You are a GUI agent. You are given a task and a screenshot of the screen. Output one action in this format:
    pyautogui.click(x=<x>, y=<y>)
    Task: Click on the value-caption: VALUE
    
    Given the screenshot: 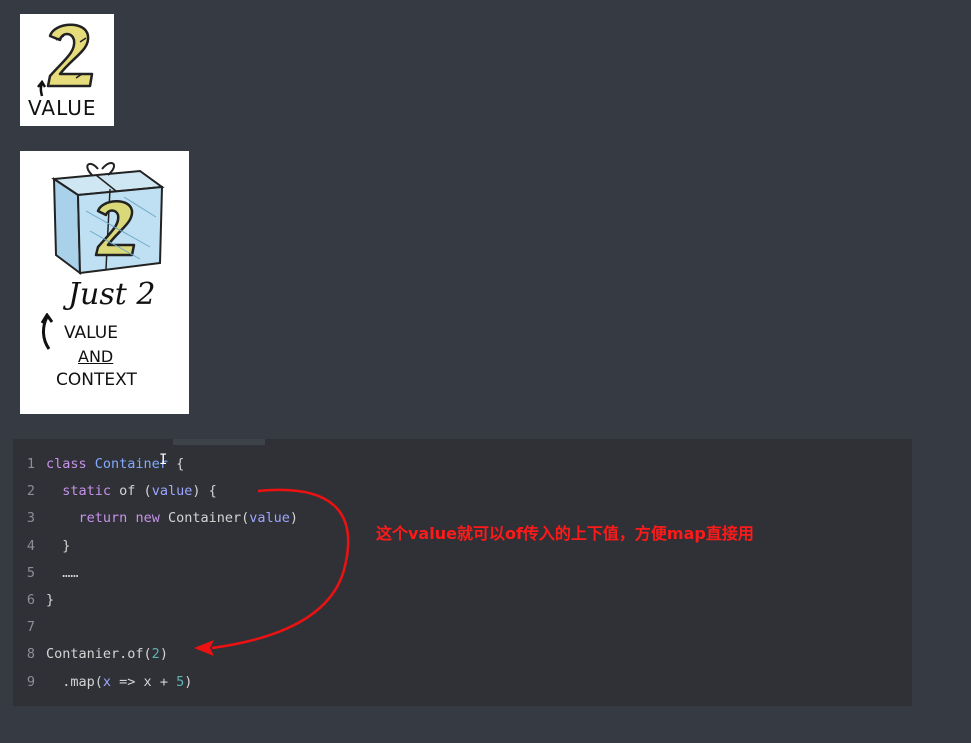 What is the action you would take?
    pyautogui.click(x=62, y=108)
    